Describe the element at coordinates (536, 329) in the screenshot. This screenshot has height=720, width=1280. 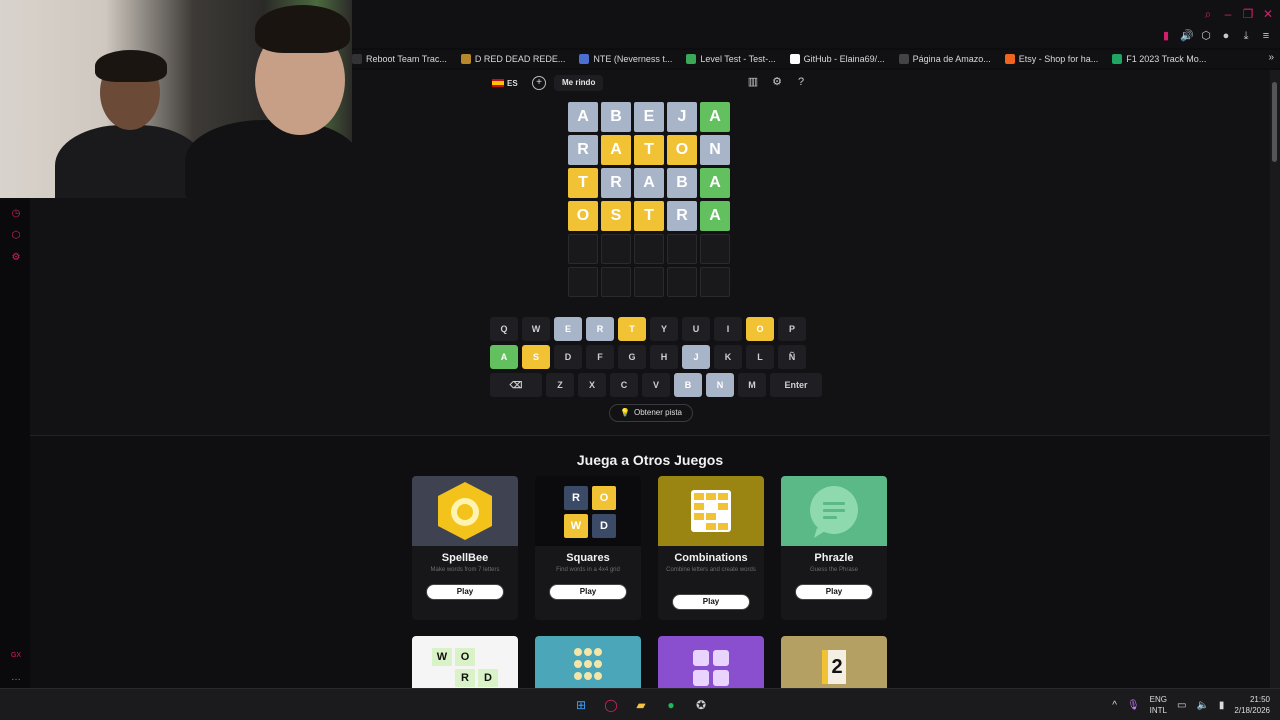
I see `key-w: W` at that location.